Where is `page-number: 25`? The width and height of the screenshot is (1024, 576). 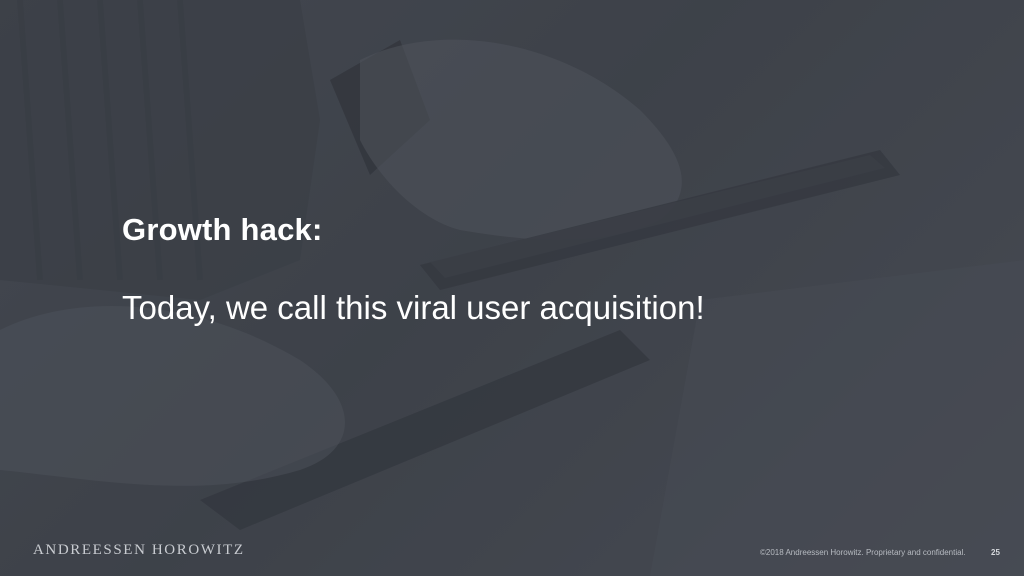 page-number: 25 is located at coordinates (995, 552).